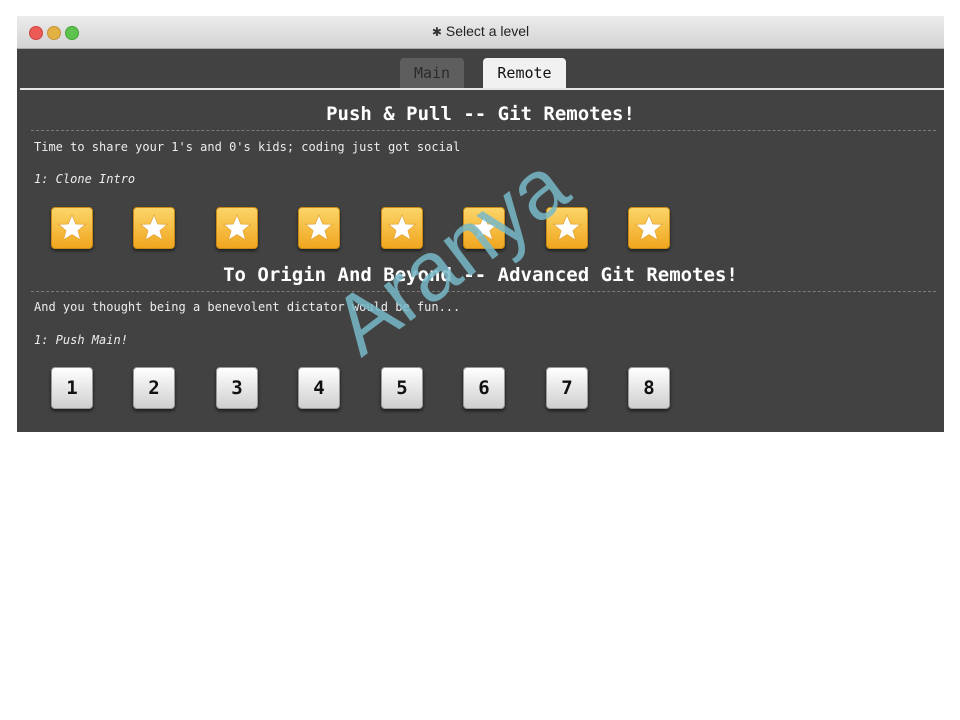 This screenshot has height=720, width=960. I want to click on level-button-row-2: 1 2 3 4 5 6 7 8, so click(480, 389).